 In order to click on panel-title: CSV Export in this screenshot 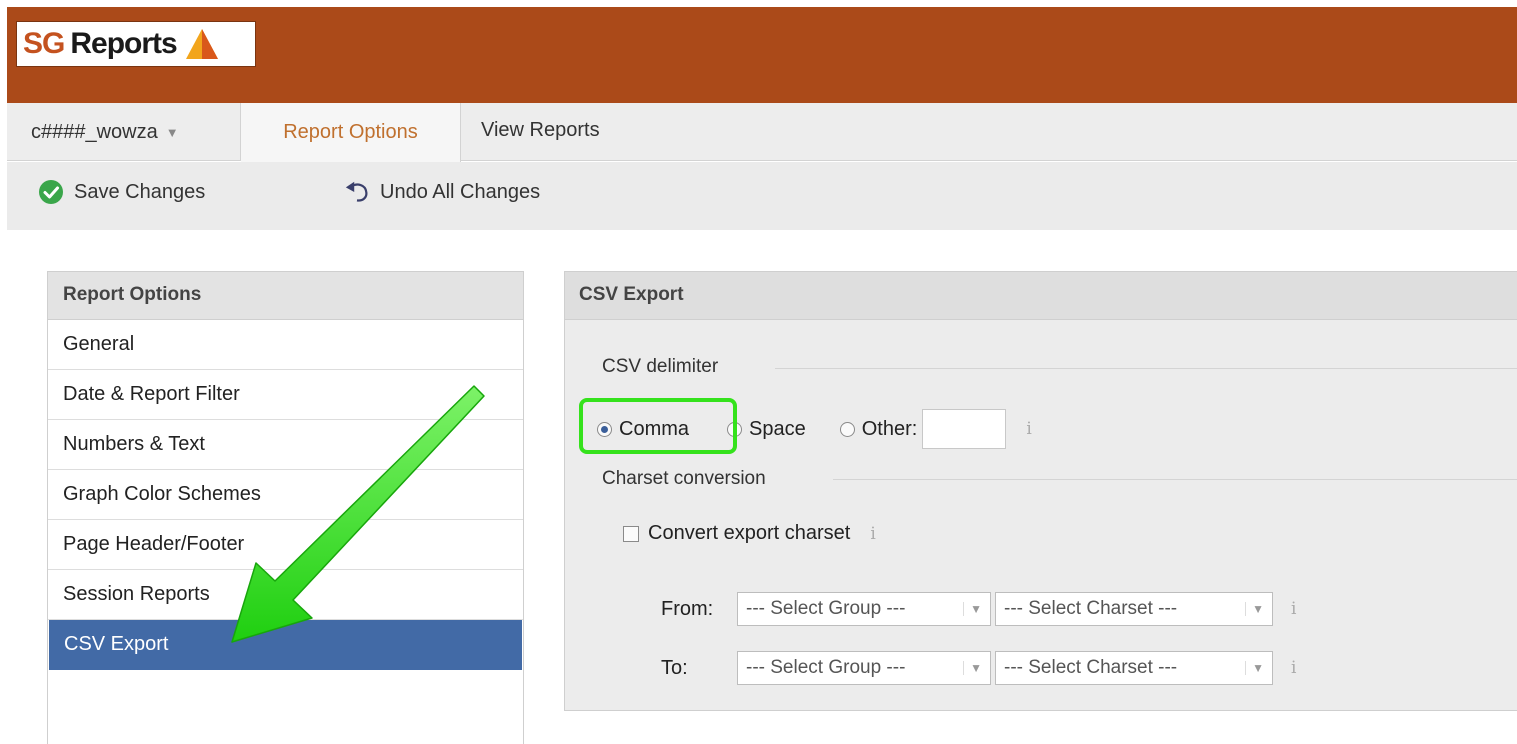, I will do `click(1041, 296)`.